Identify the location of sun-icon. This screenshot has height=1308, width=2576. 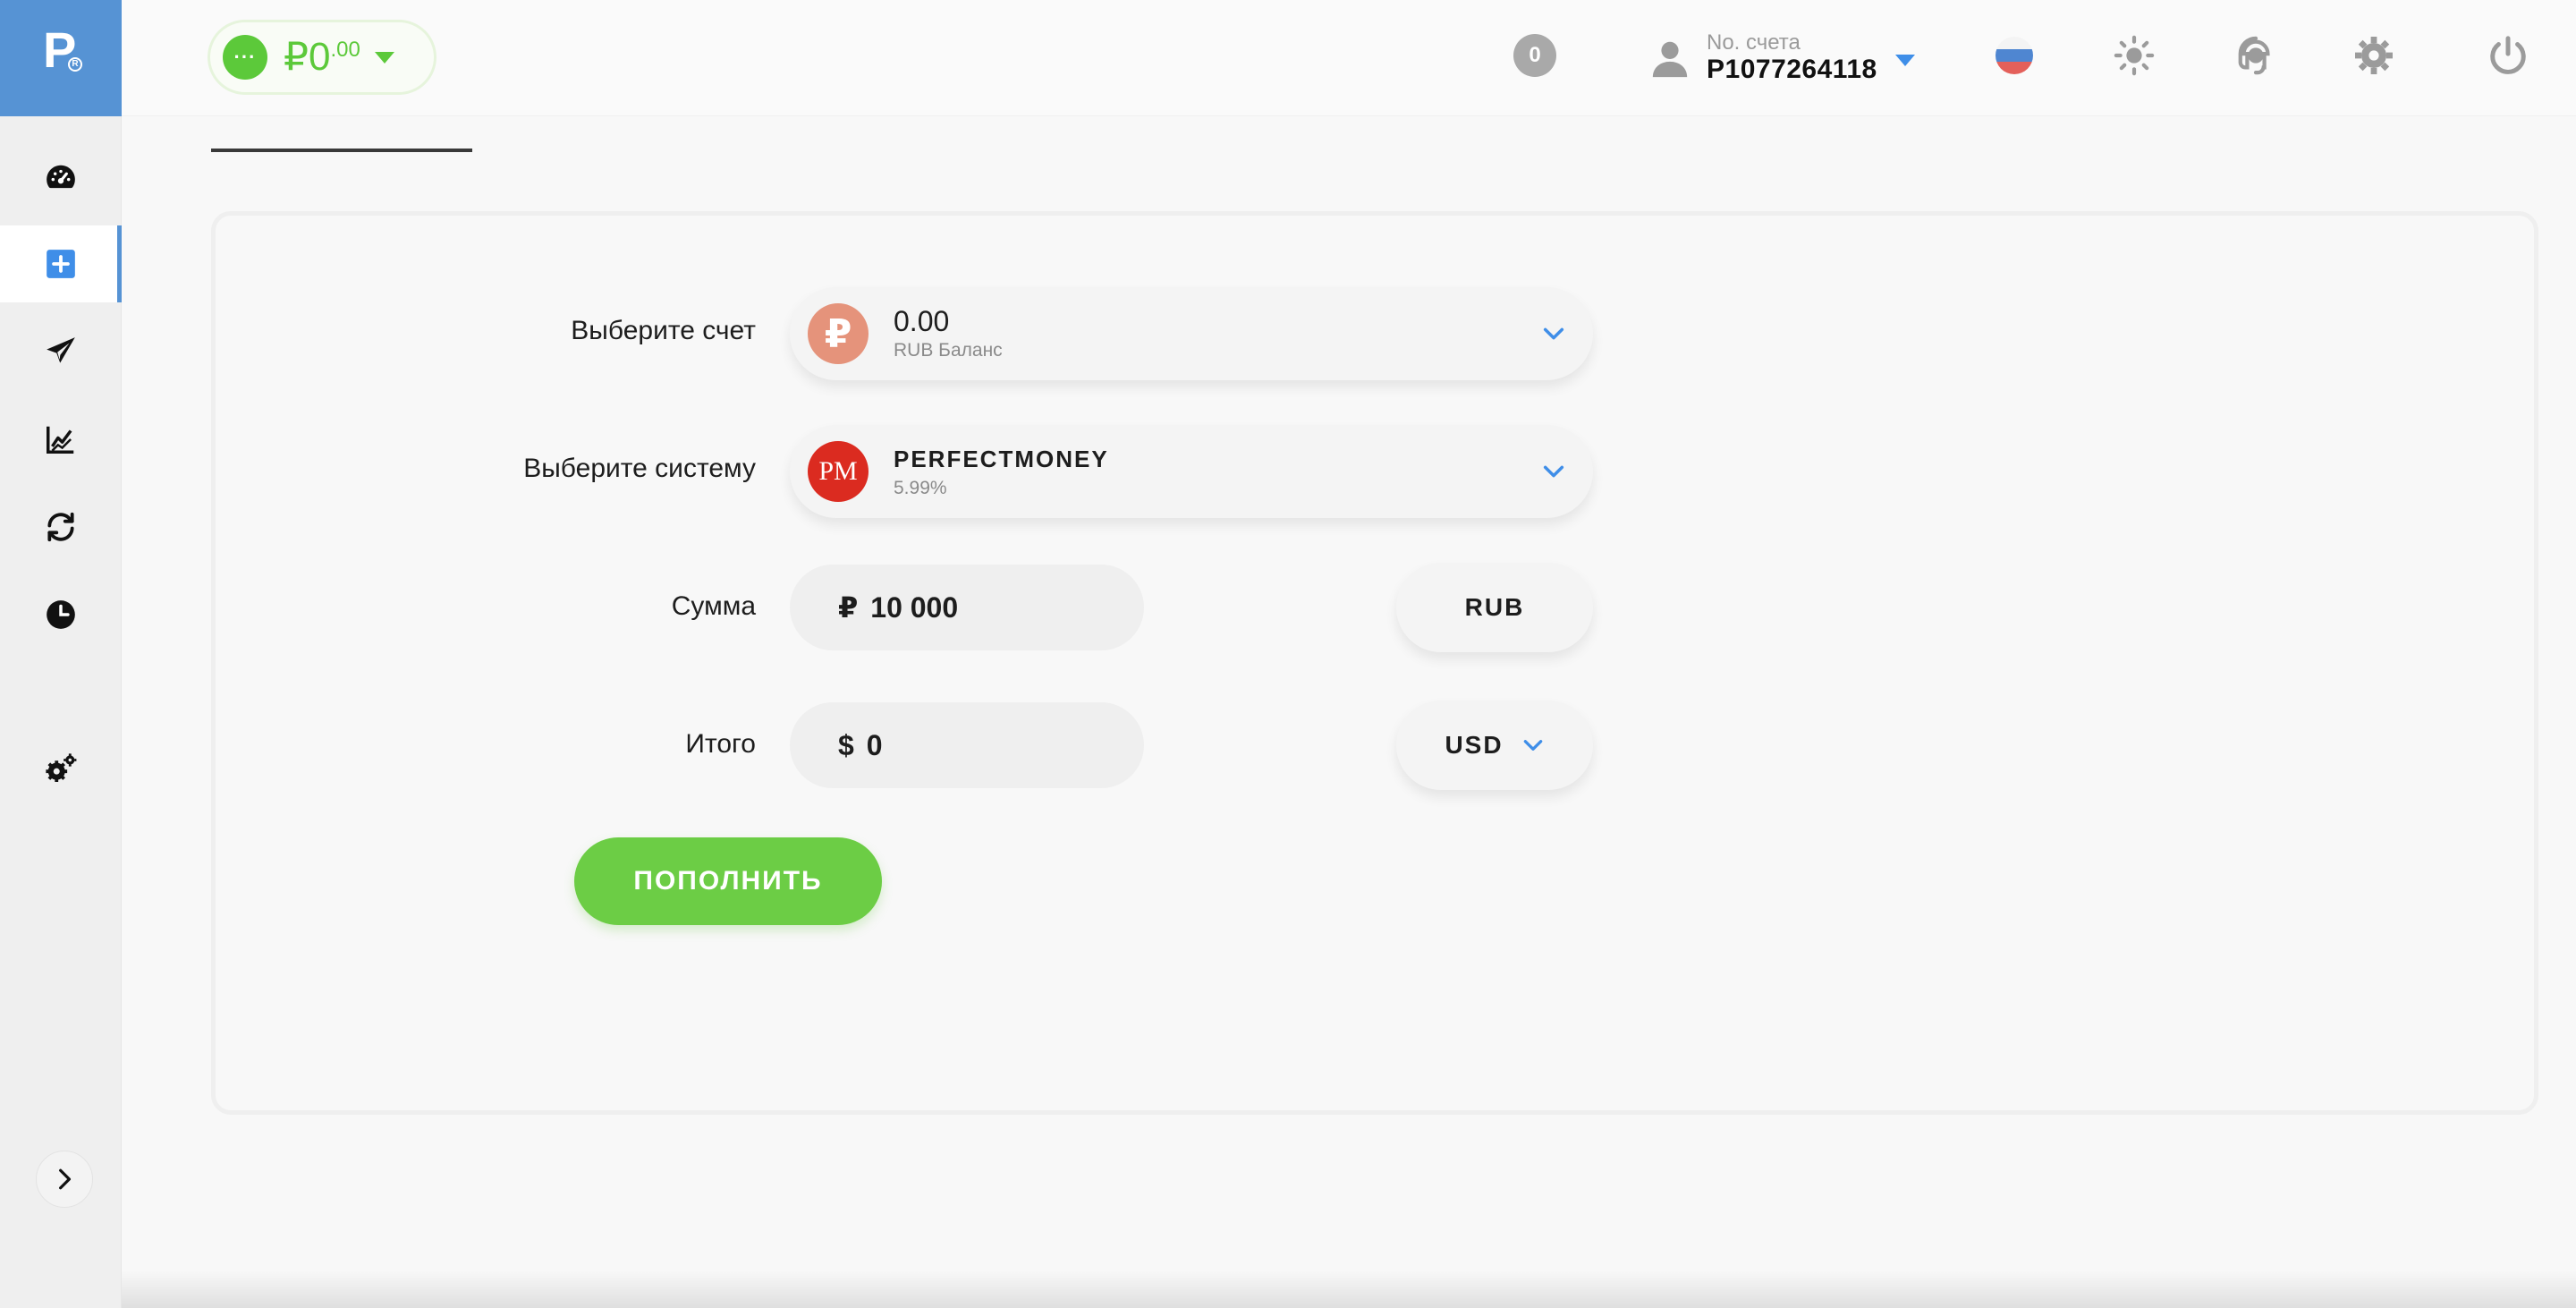
(2134, 55).